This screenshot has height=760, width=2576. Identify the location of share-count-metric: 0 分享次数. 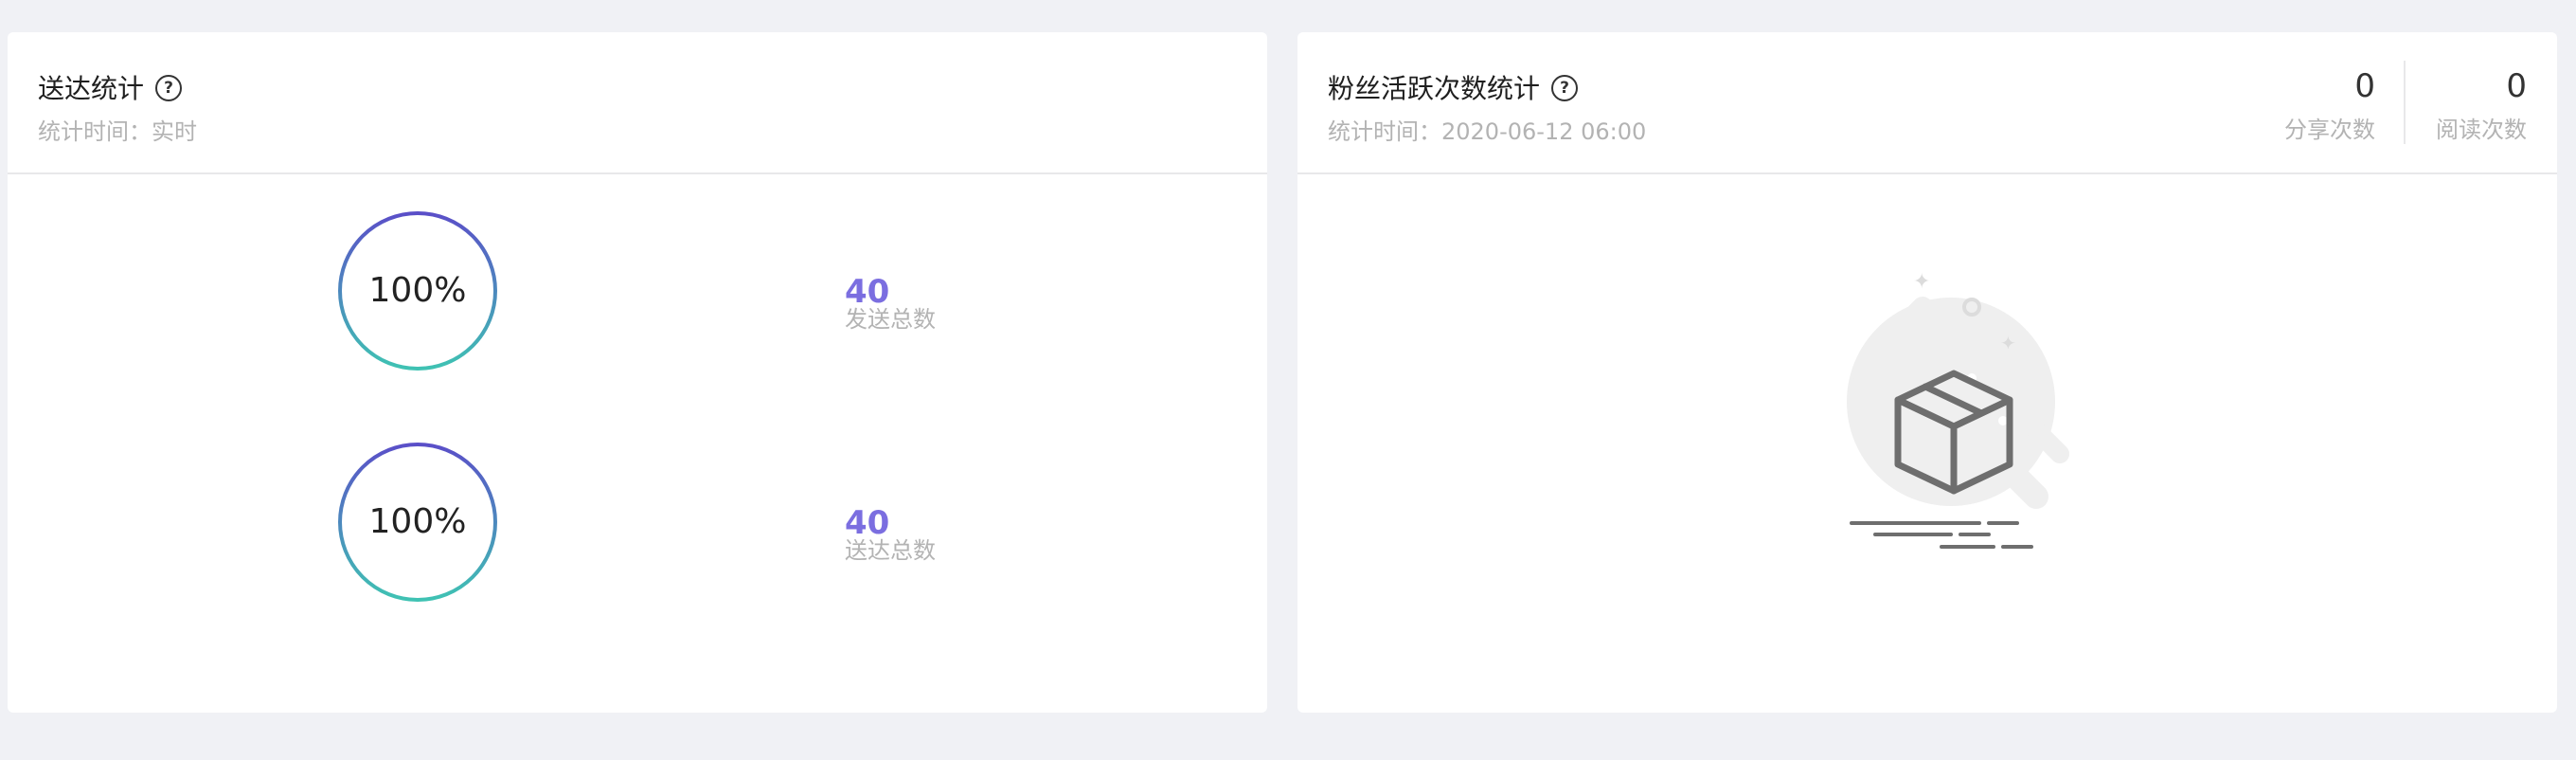
(2329, 105).